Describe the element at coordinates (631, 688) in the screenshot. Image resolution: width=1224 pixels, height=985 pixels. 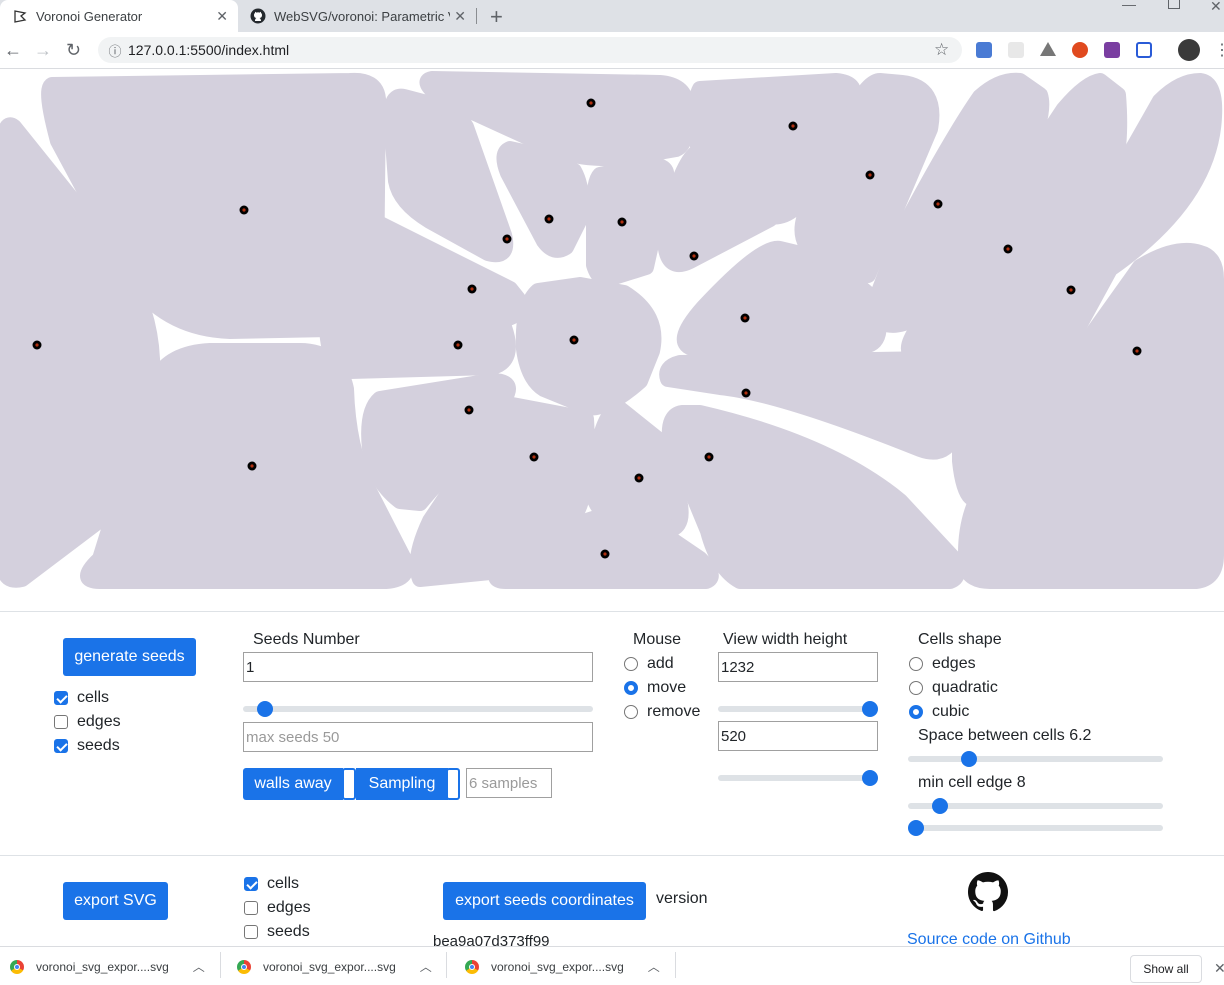
I see `mouse-move-radio` at that location.